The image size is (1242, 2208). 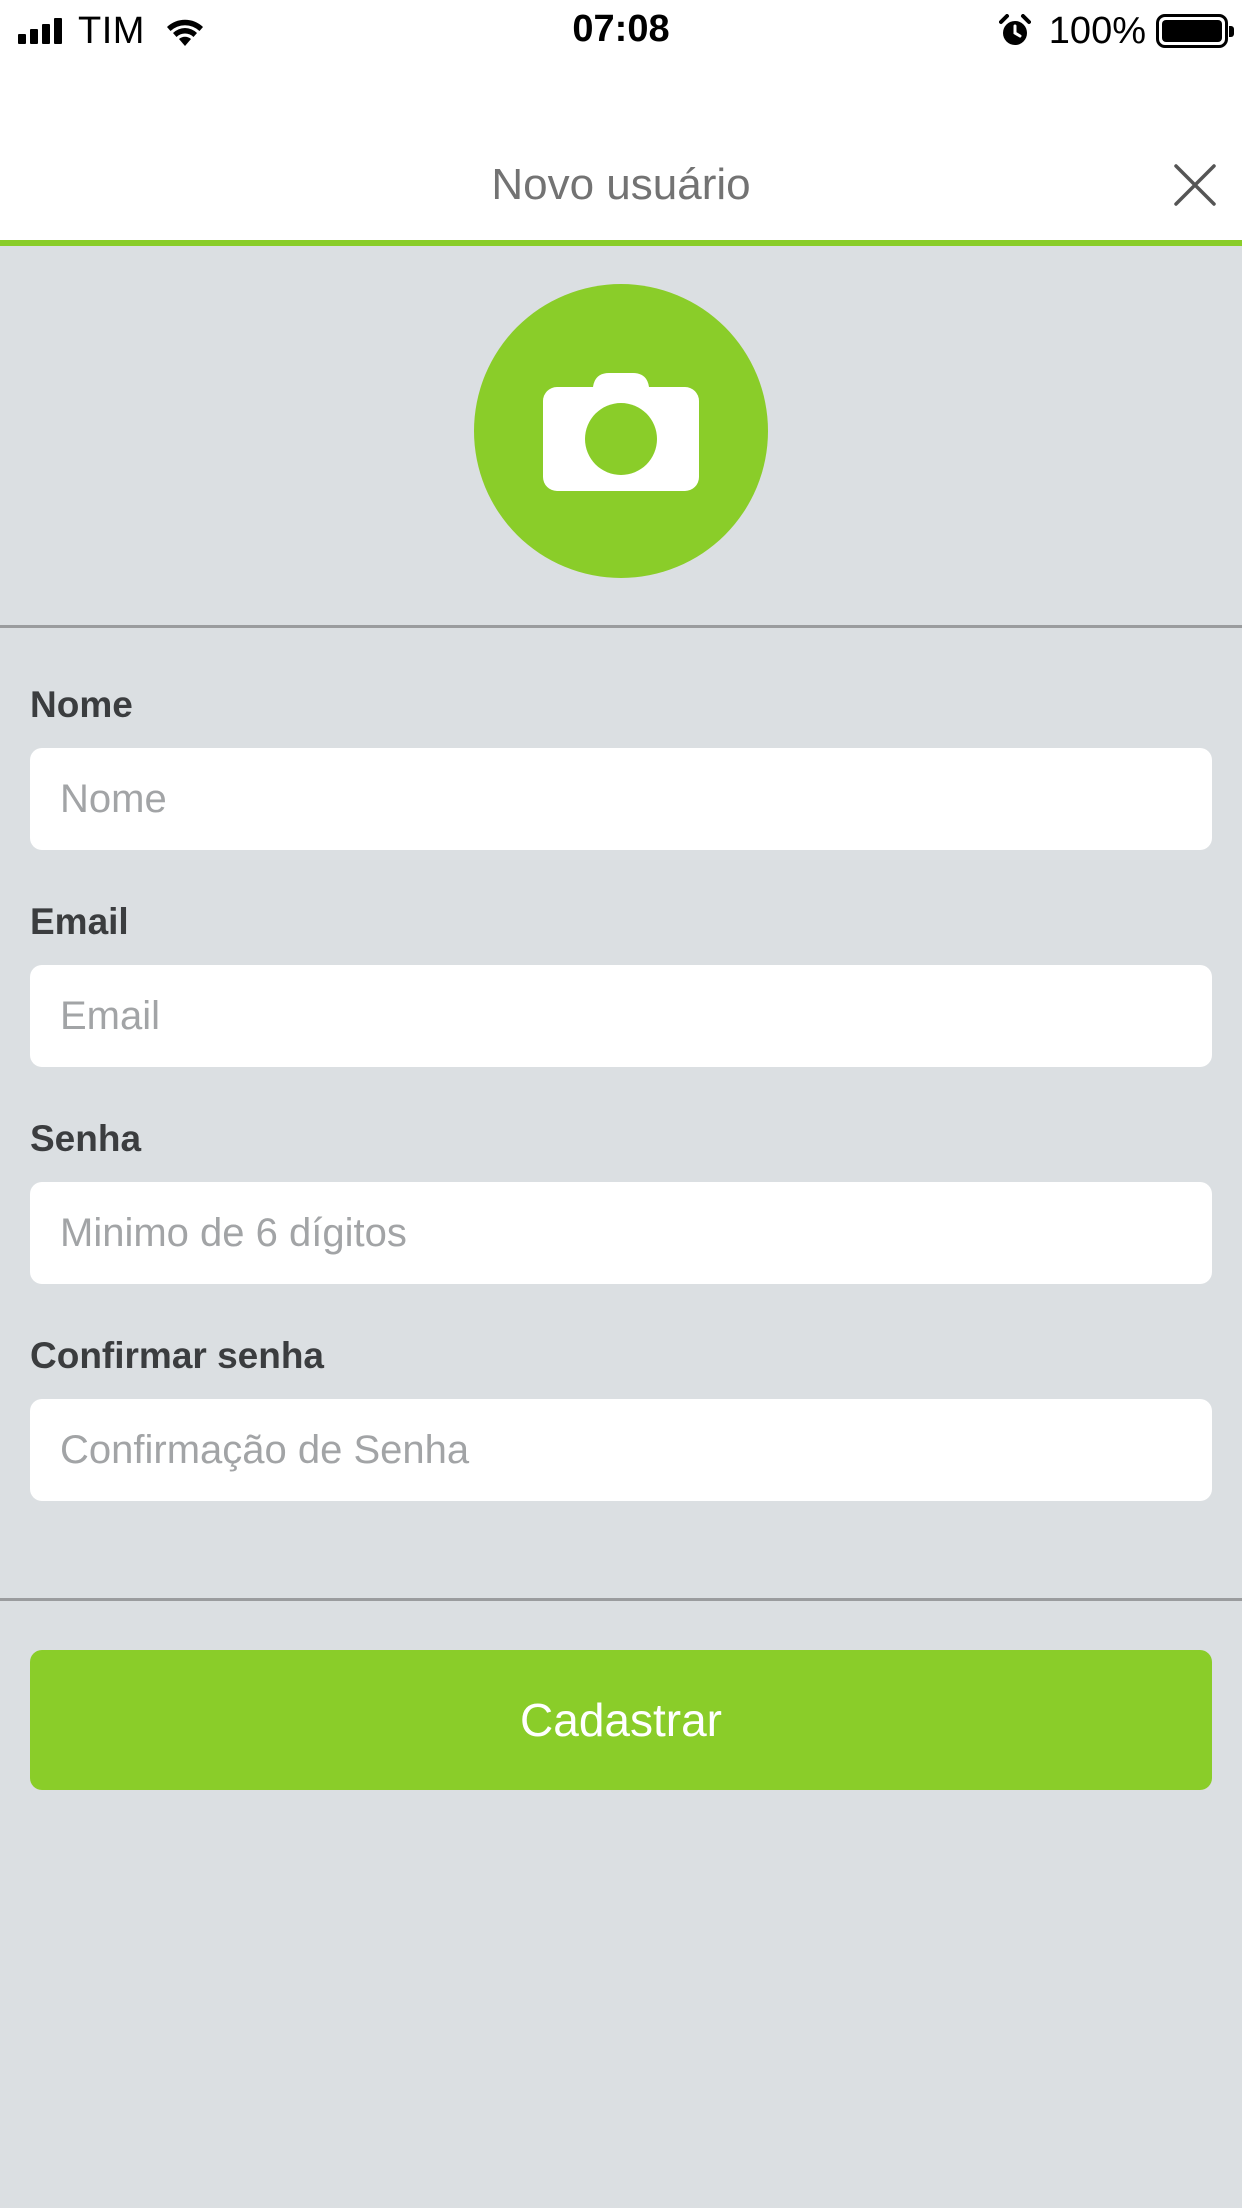 I want to click on nav-header: Novo usuário, so click(x=621, y=154).